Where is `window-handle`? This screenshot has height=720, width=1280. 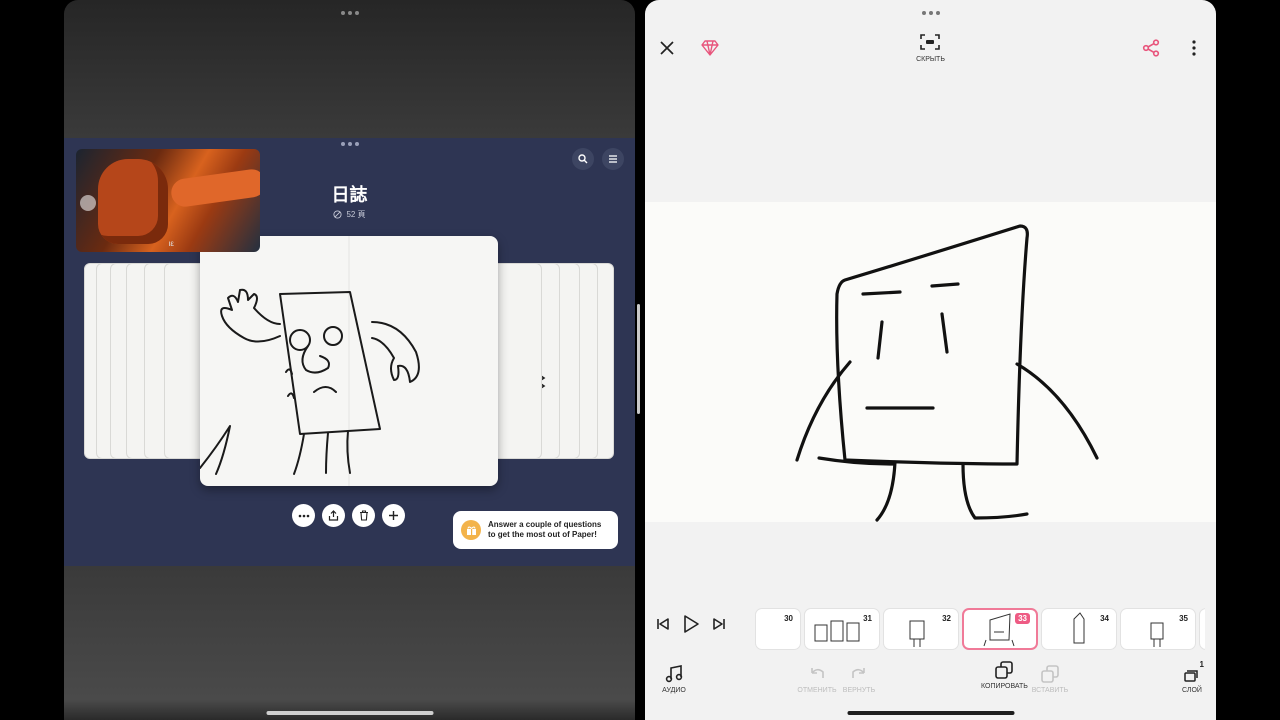
window-handle is located at coordinates (349, 144).